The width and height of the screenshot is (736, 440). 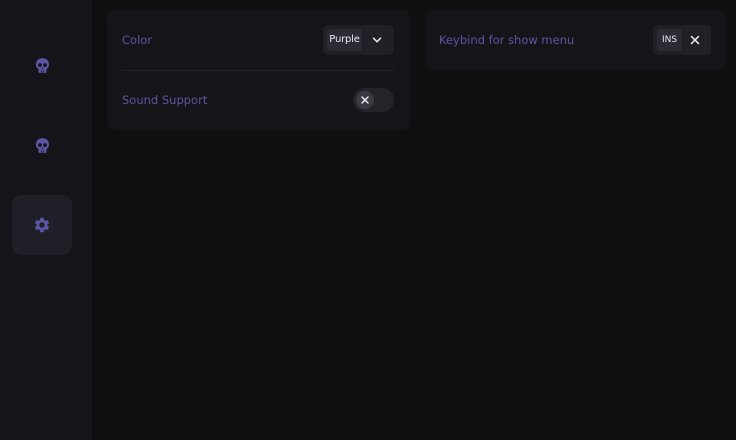 I want to click on sidebar, so click(x=46, y=220).